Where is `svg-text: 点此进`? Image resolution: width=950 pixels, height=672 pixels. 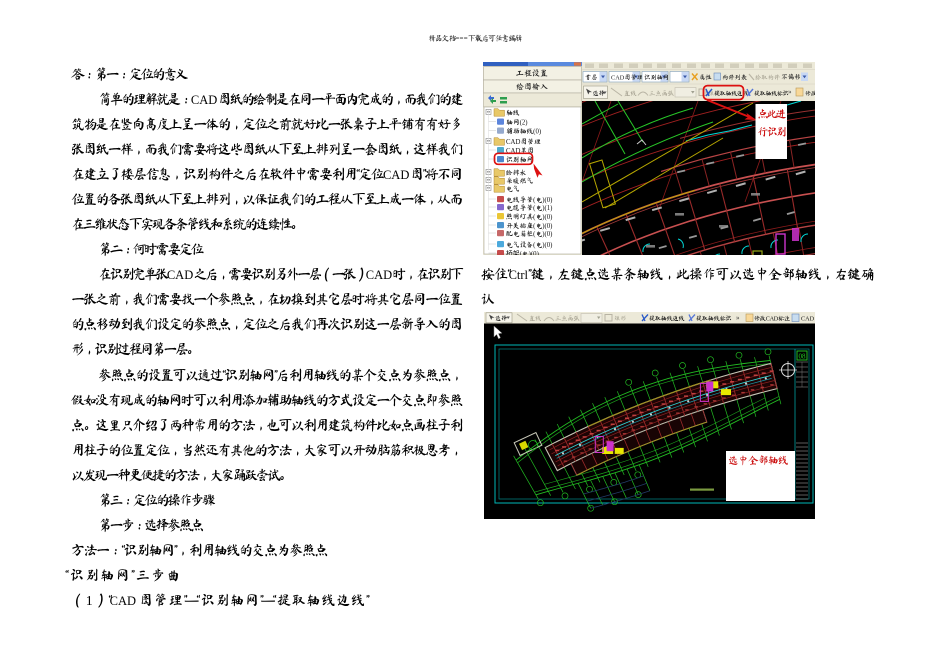 svg-text: 点此进 is located at coordinates (772, 114).